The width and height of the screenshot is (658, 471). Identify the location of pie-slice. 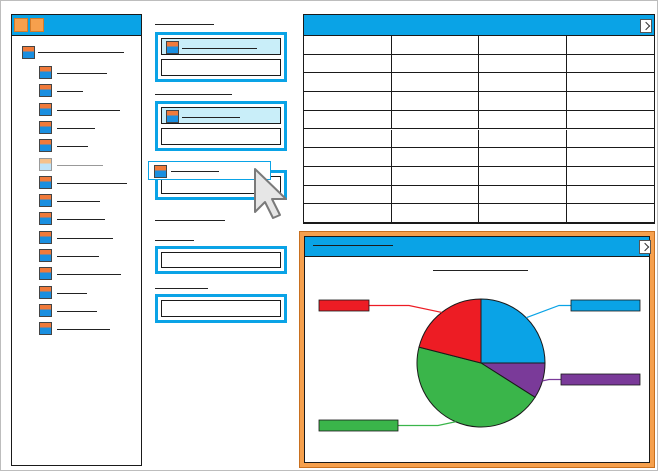
(513, 331).